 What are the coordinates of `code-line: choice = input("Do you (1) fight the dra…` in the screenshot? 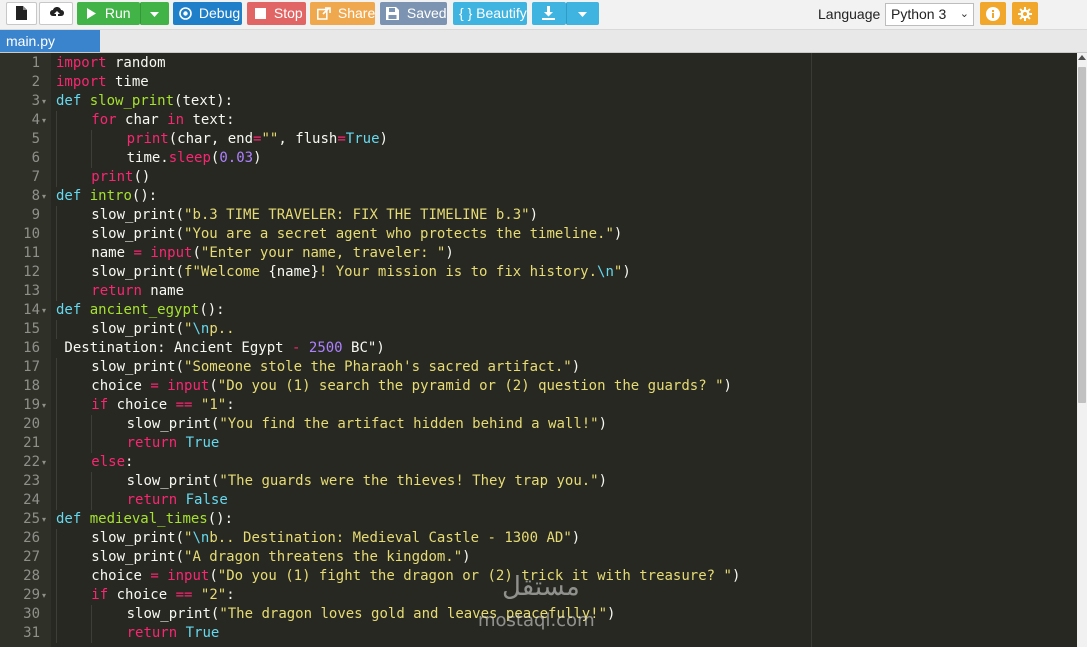 It's located at (415, 576).